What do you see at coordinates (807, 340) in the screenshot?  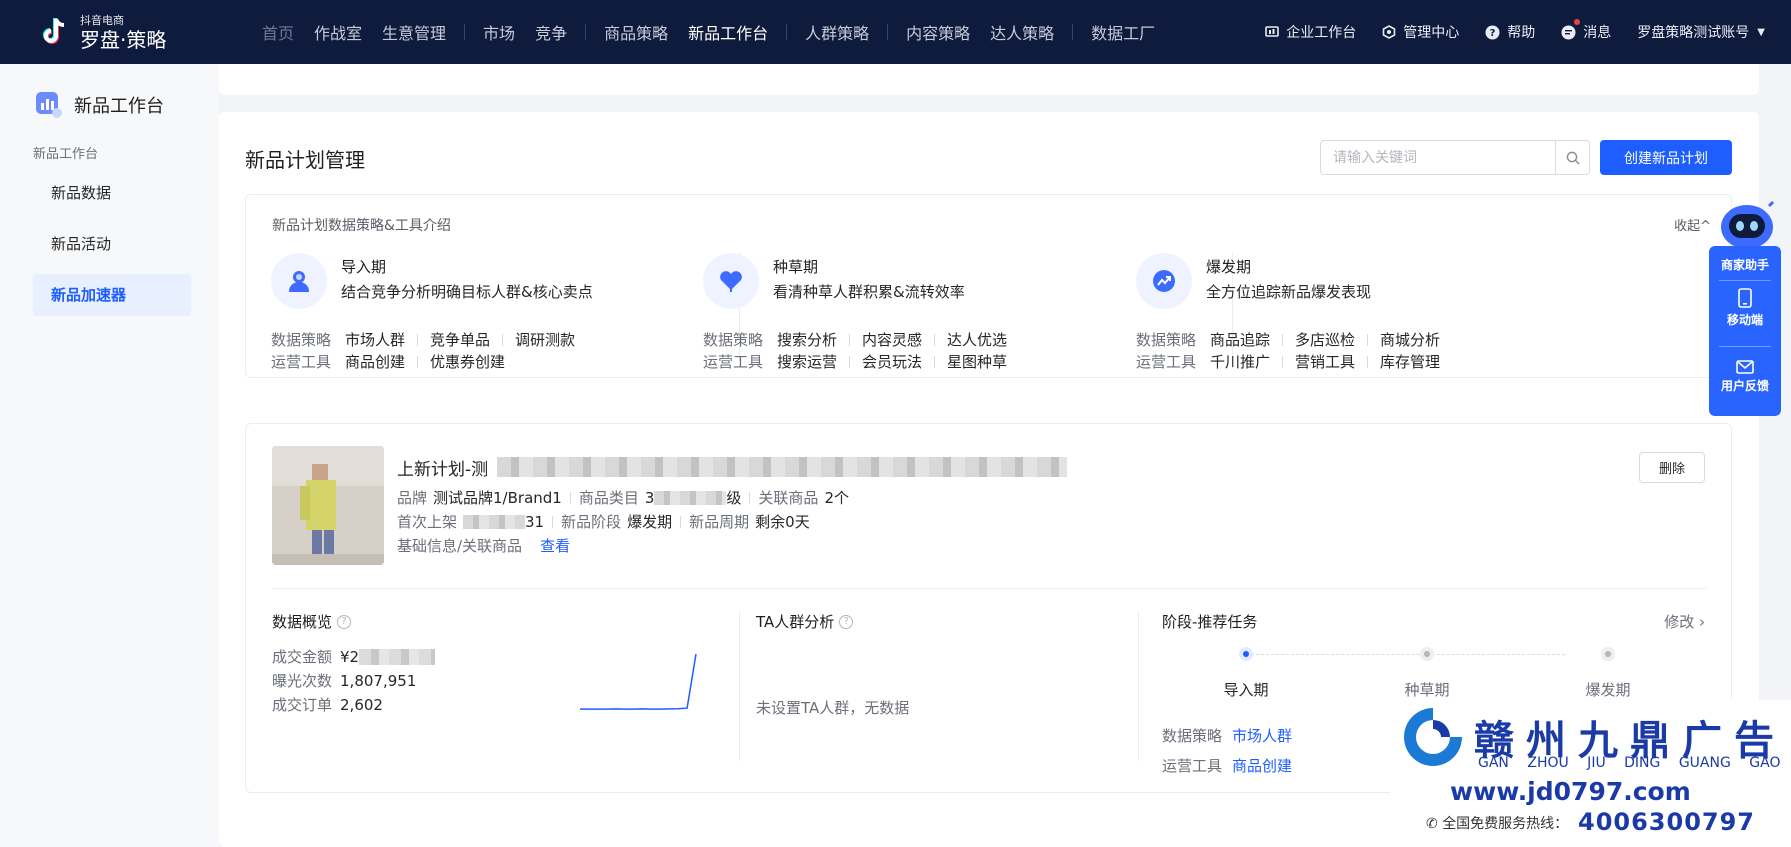 I see `tag-search-analysis: 搜索分析` at bounding box center [807, 340].